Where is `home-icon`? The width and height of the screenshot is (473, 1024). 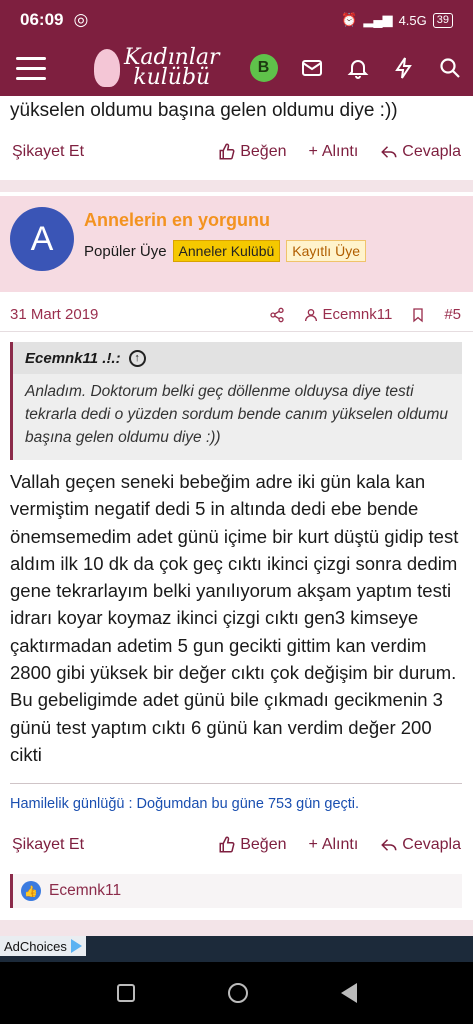 home-icon is located at coordinates (237, 993).